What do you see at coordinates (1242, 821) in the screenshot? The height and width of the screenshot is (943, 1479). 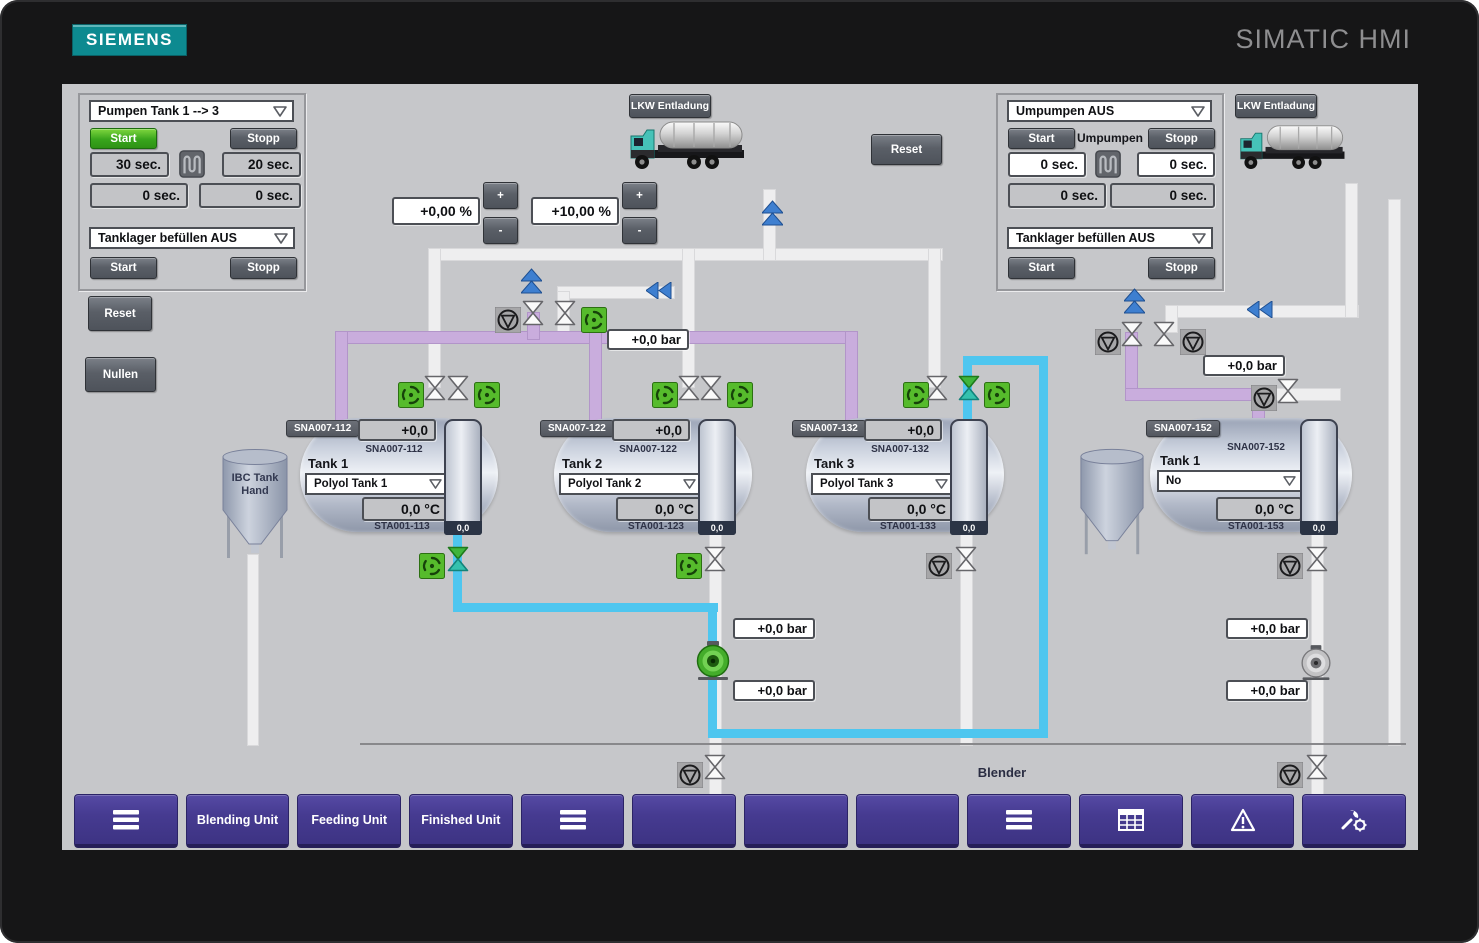 I see `nav-alarms-button` at bounding box center [1242, 821].